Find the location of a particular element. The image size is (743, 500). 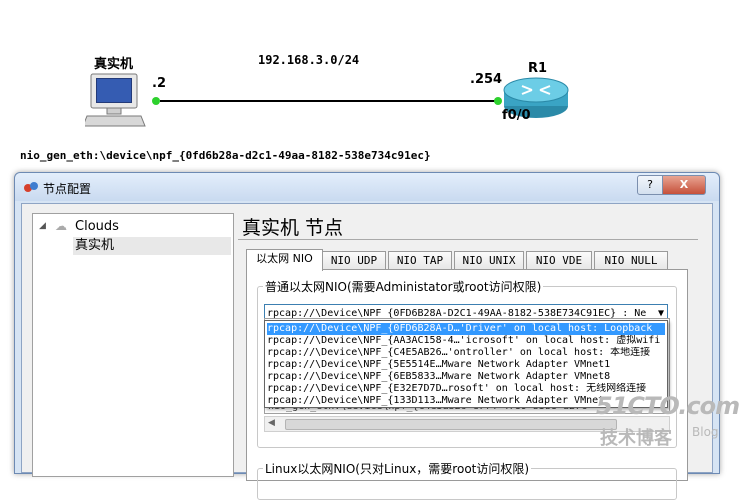

close-button: X is located at coordinates (684, 185).